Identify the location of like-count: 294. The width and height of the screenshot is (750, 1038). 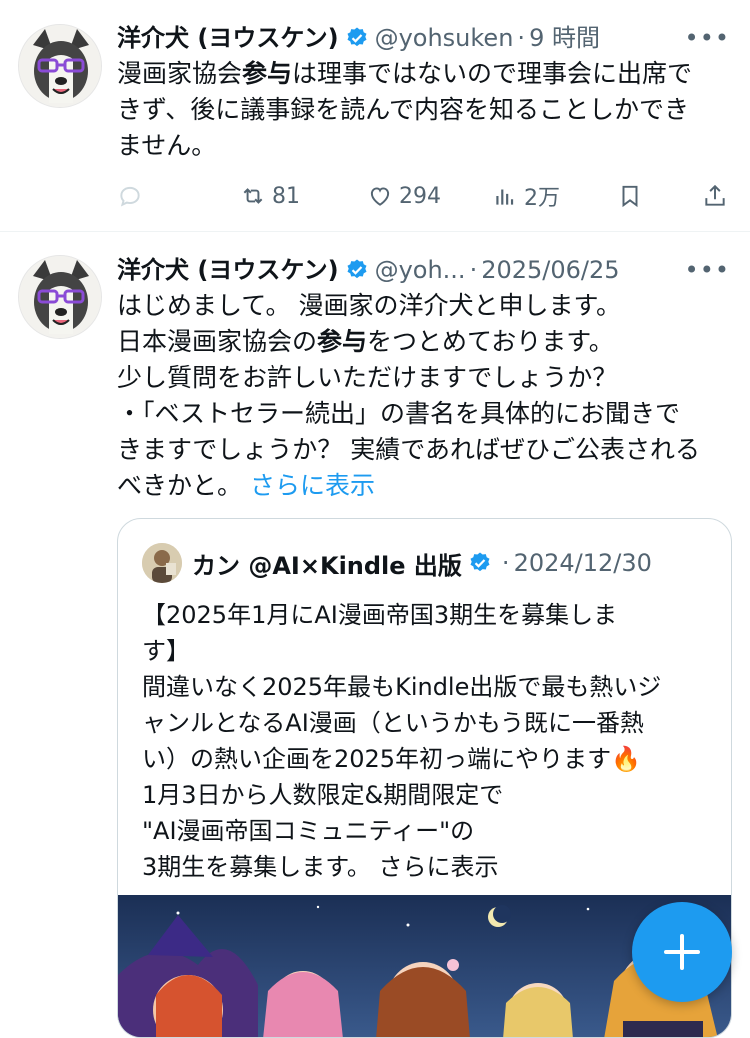
(420, 196).